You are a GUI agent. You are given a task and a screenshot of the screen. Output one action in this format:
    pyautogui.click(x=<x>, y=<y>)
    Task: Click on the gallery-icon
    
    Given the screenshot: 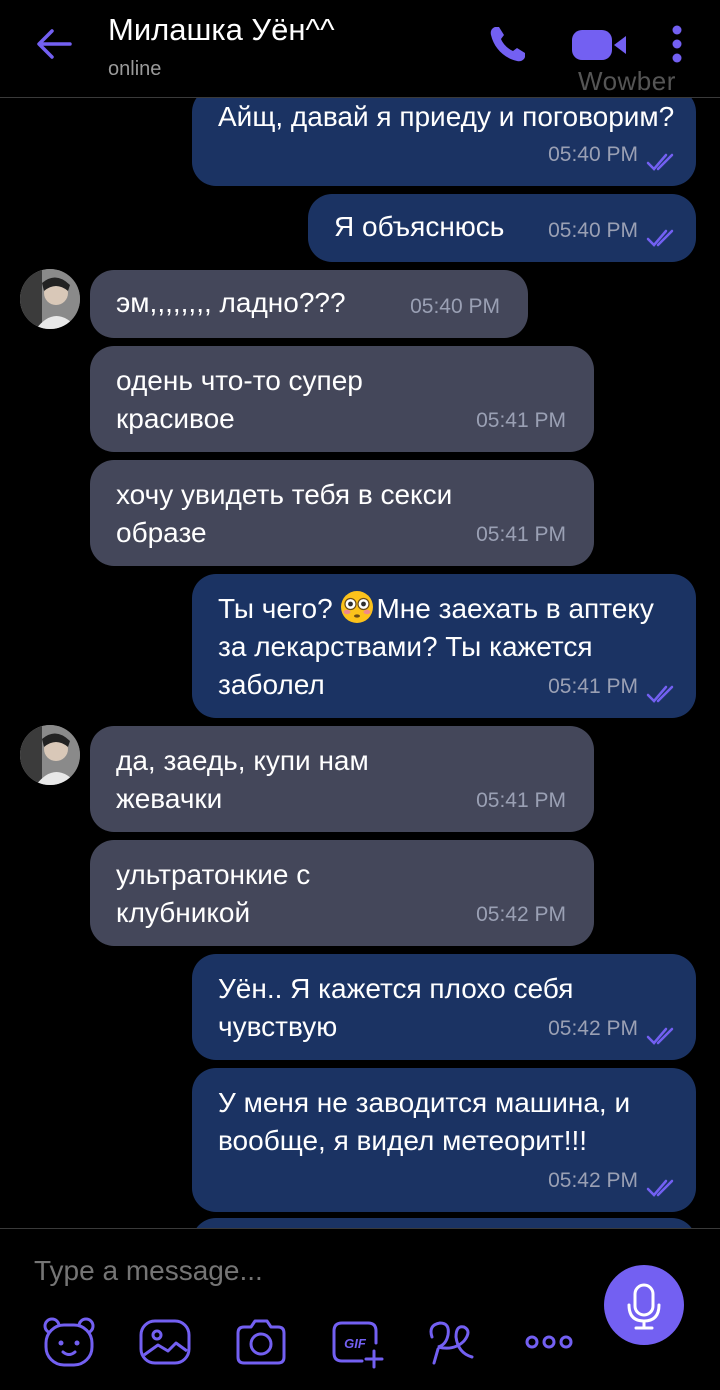 What is the action you would take?
    pyautogui.click(x=165, y=1342)
    